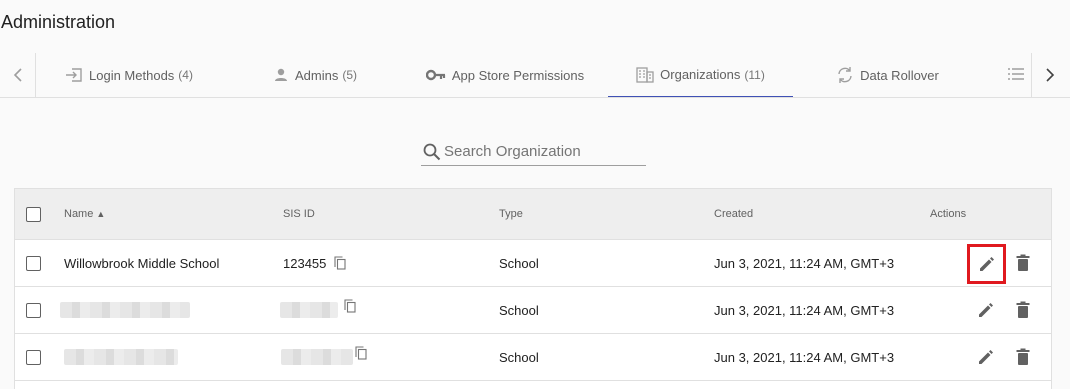  What do you see at coordinates (754, 74) in the screenshot?
I see `tab-count: (11)` at bounding box center [754, 74].